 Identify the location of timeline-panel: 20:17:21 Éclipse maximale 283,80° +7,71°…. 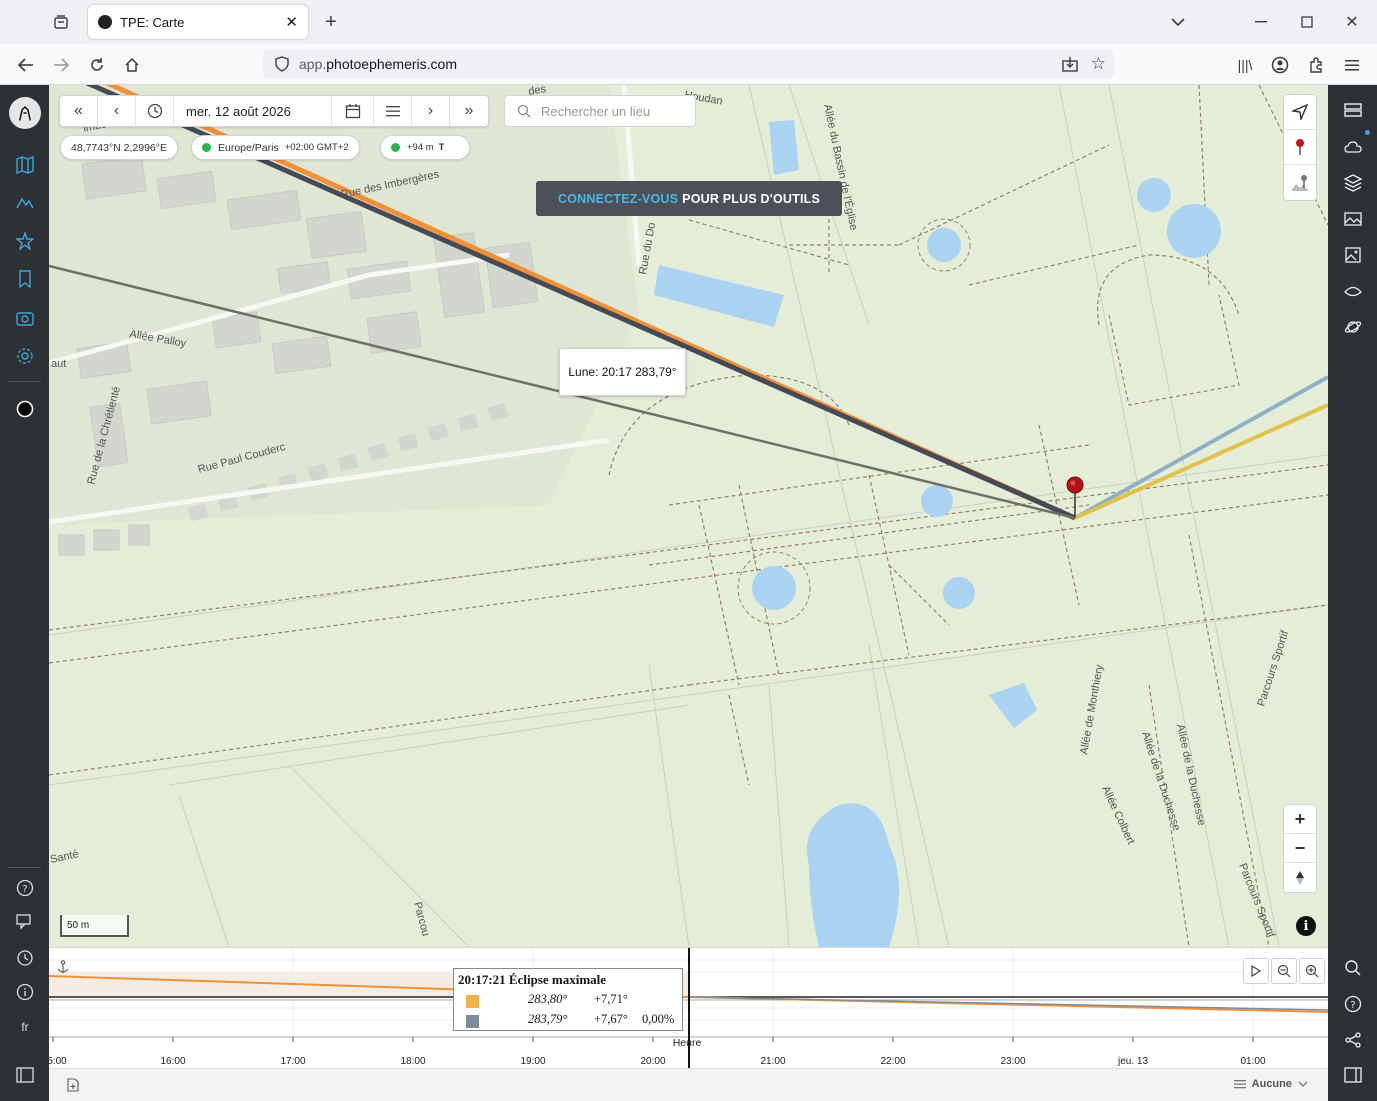
(688, 1007).